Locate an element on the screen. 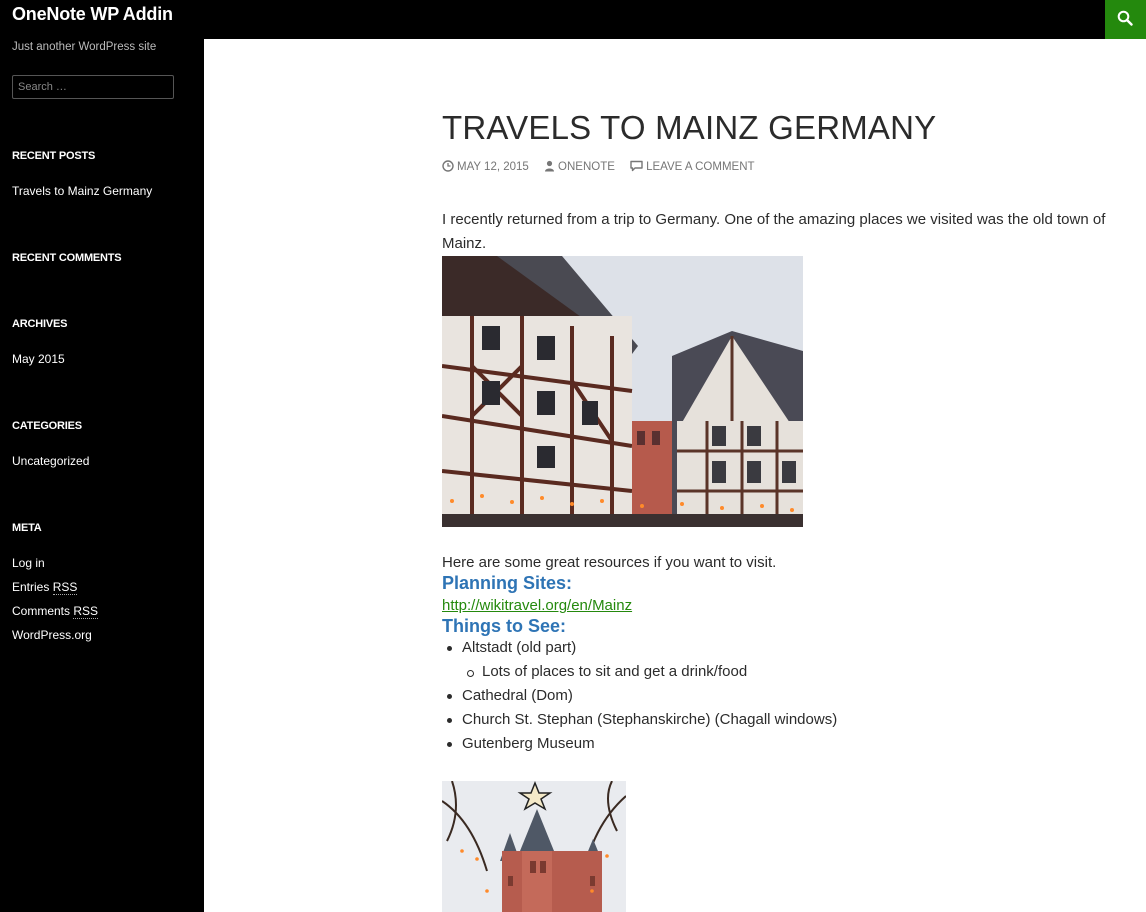 This screenshot has height=912, width=1146. post-title: TRAVELS TO MAINZ GERMANY is located at coordinates (689, 128).